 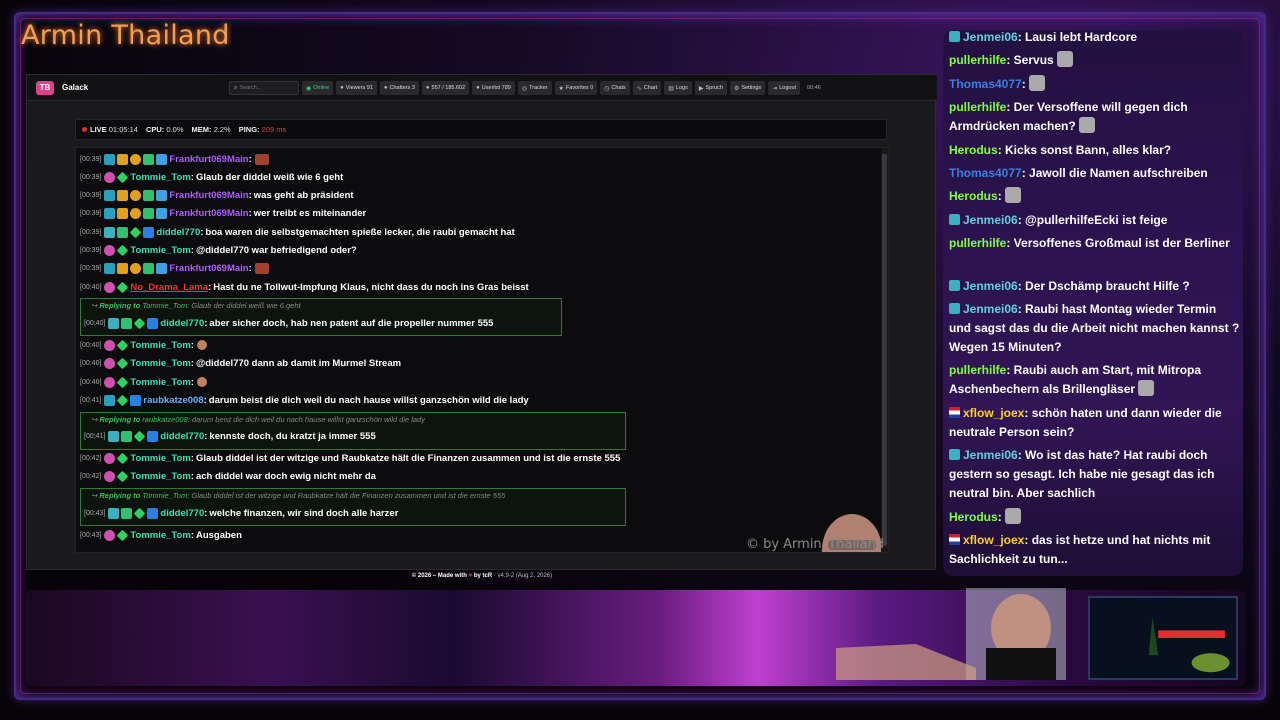 What do you see at coordinates (120, 496) in the screenshot?
I see `reply-prefix: Replying to` at bounding box center [120, 496].